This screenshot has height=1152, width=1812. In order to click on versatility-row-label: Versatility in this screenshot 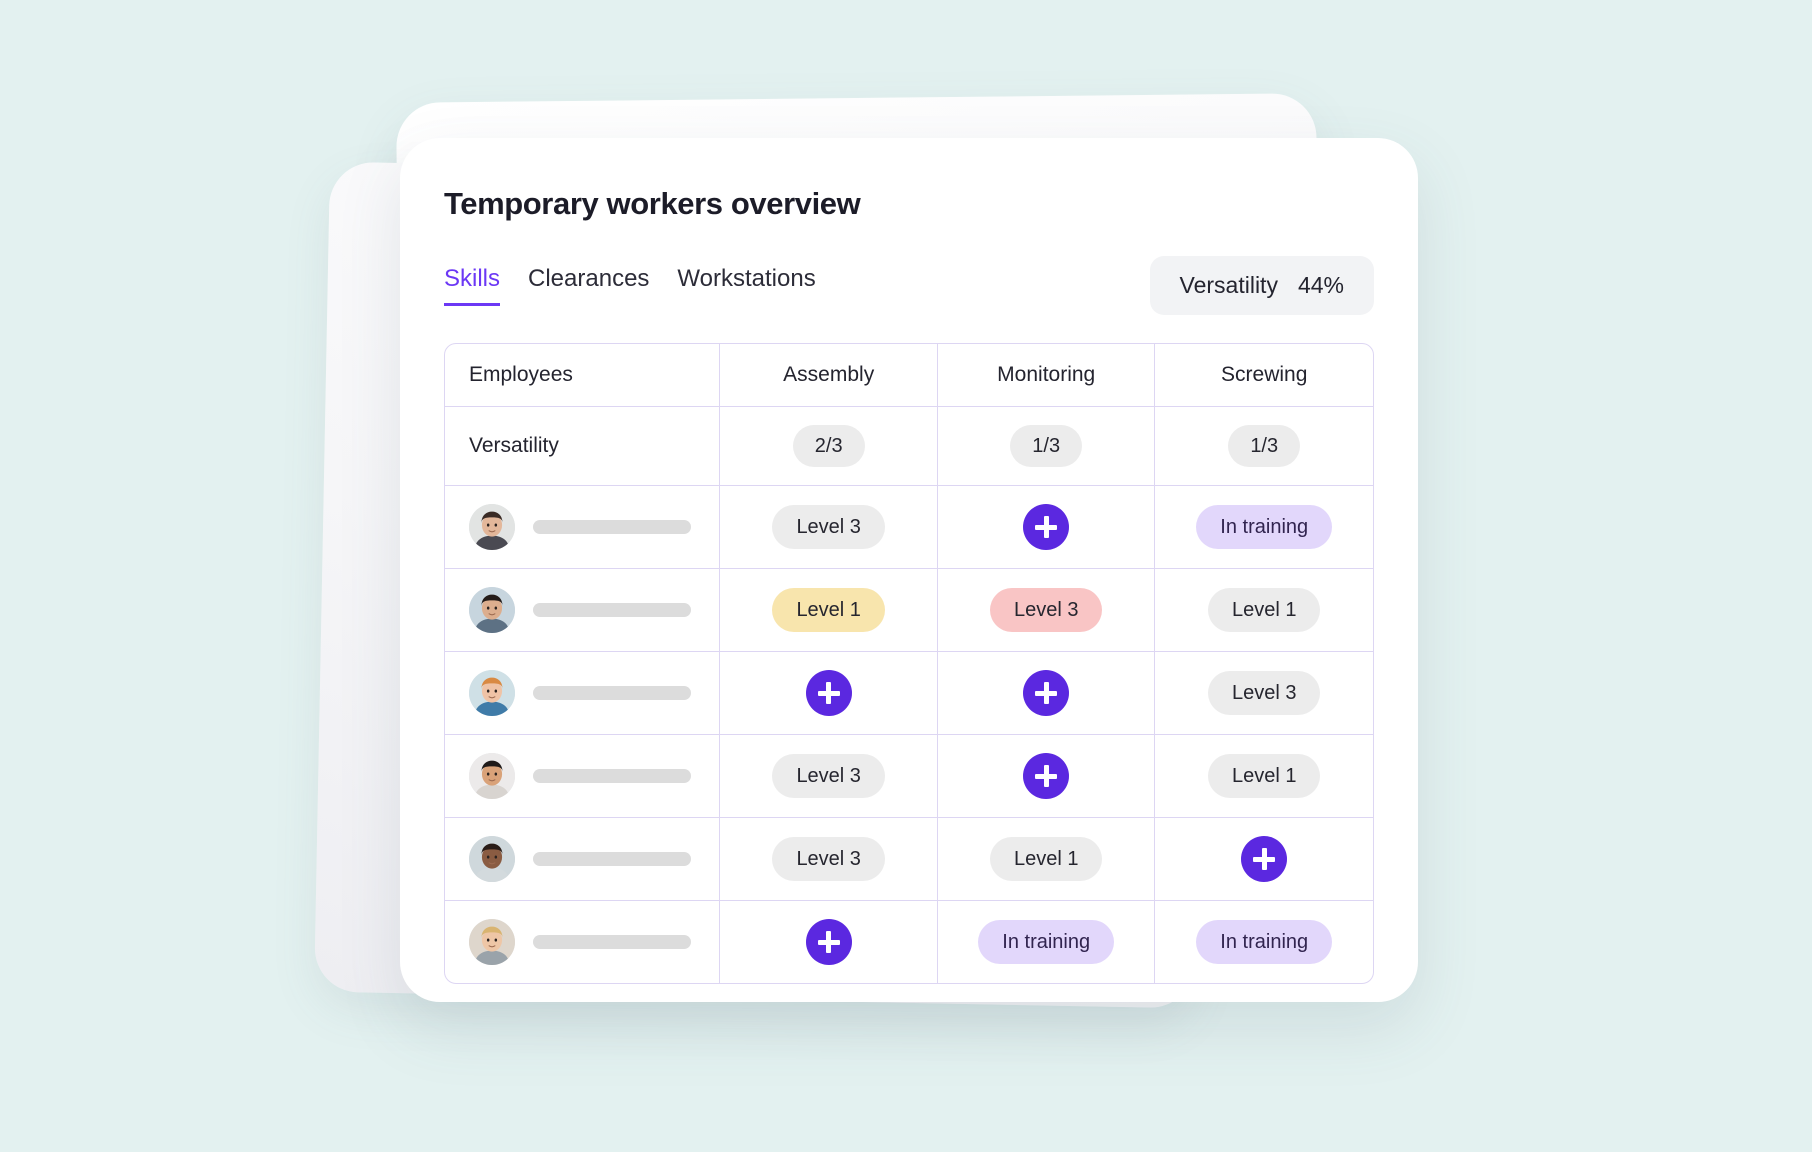, I will do `click(583, 446)`.